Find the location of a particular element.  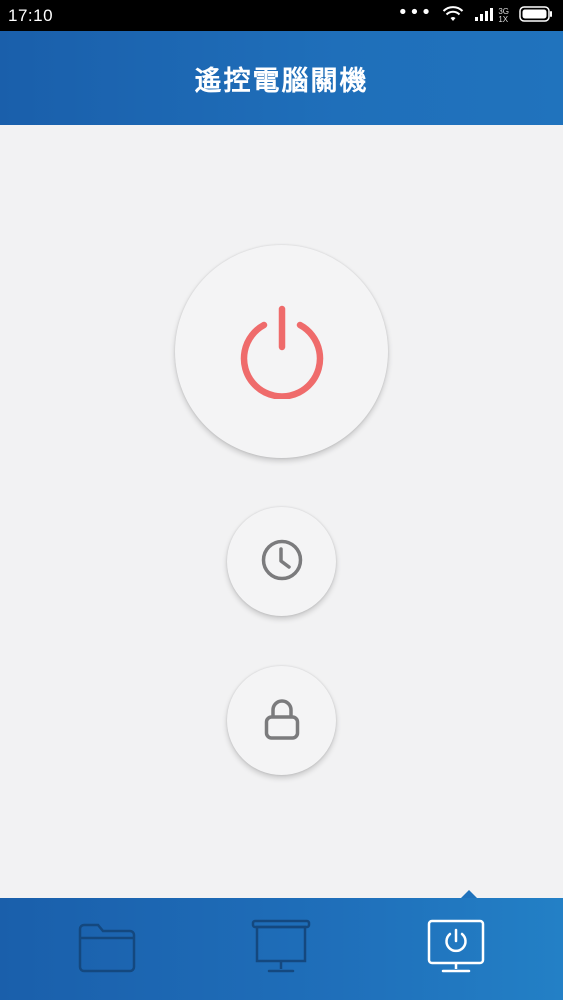

wifi-icon is located at coordinates (453, 16).